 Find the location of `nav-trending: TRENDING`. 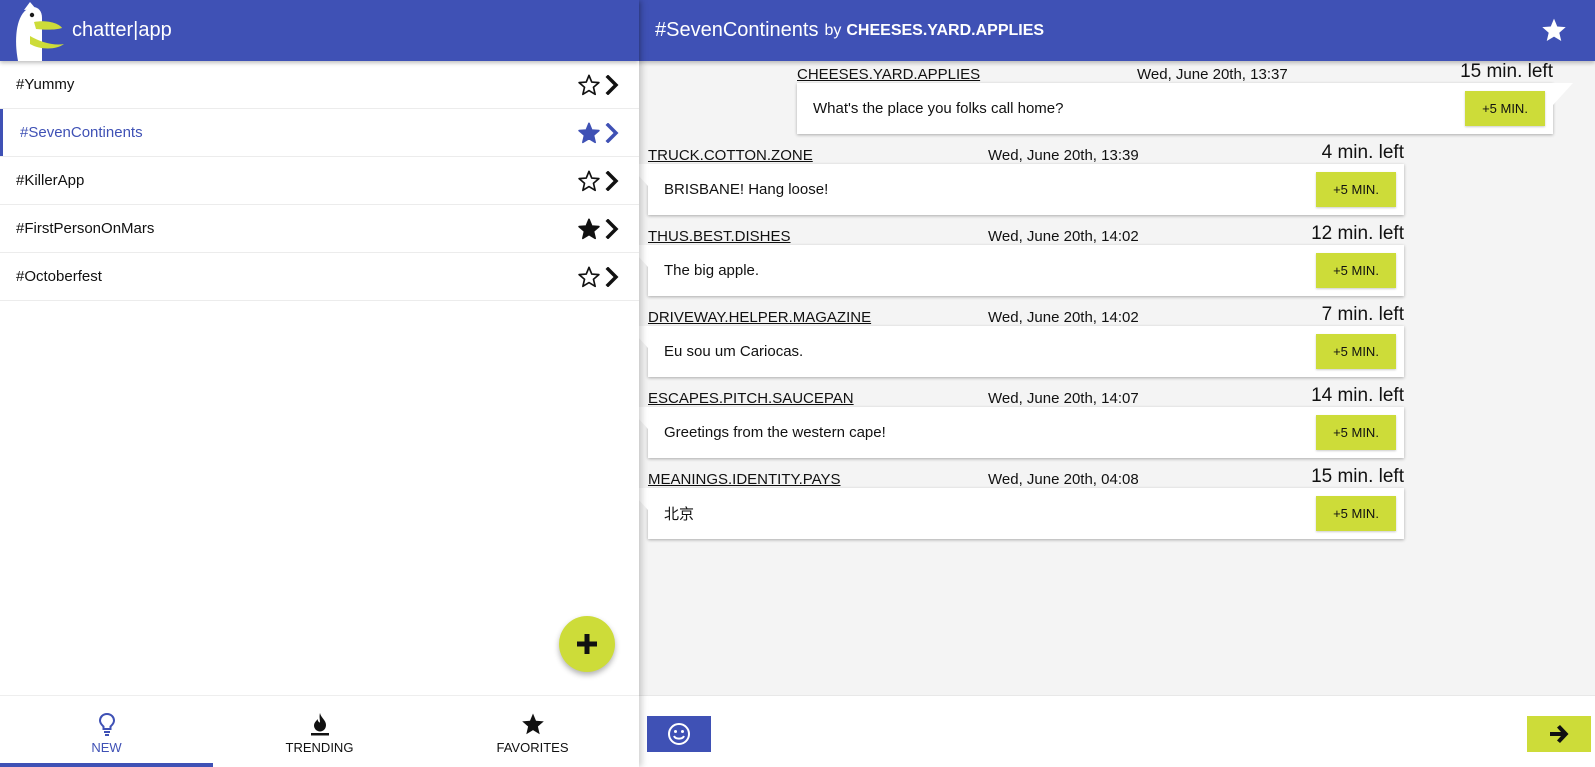

nav-trending: TRENDING is located at coordinates (319, 731).